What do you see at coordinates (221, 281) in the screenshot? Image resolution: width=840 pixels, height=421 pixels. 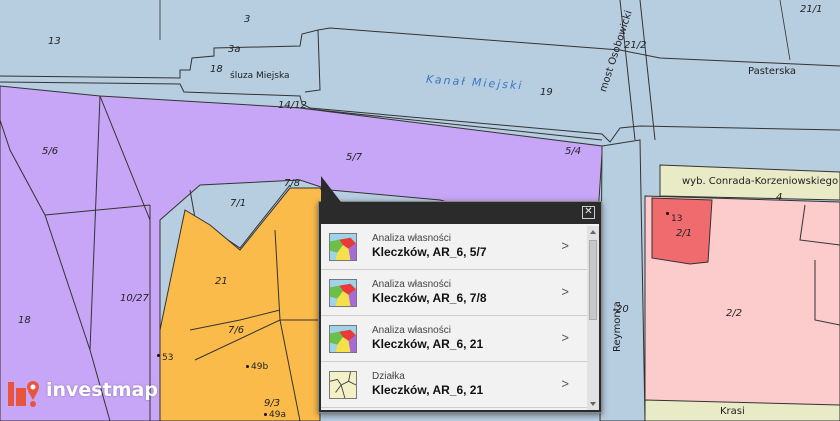 I see `parcel-label: 21` at bounding box center [221, 281].